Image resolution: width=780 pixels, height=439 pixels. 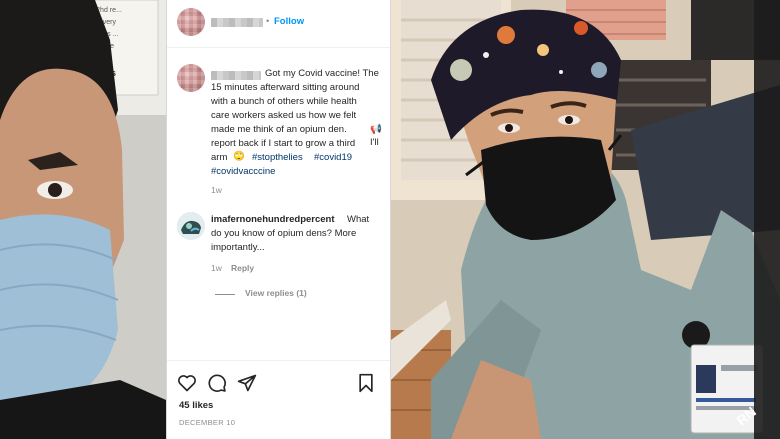 I want to click on comment-reply-button: Reply, so click(x=242, y=268).